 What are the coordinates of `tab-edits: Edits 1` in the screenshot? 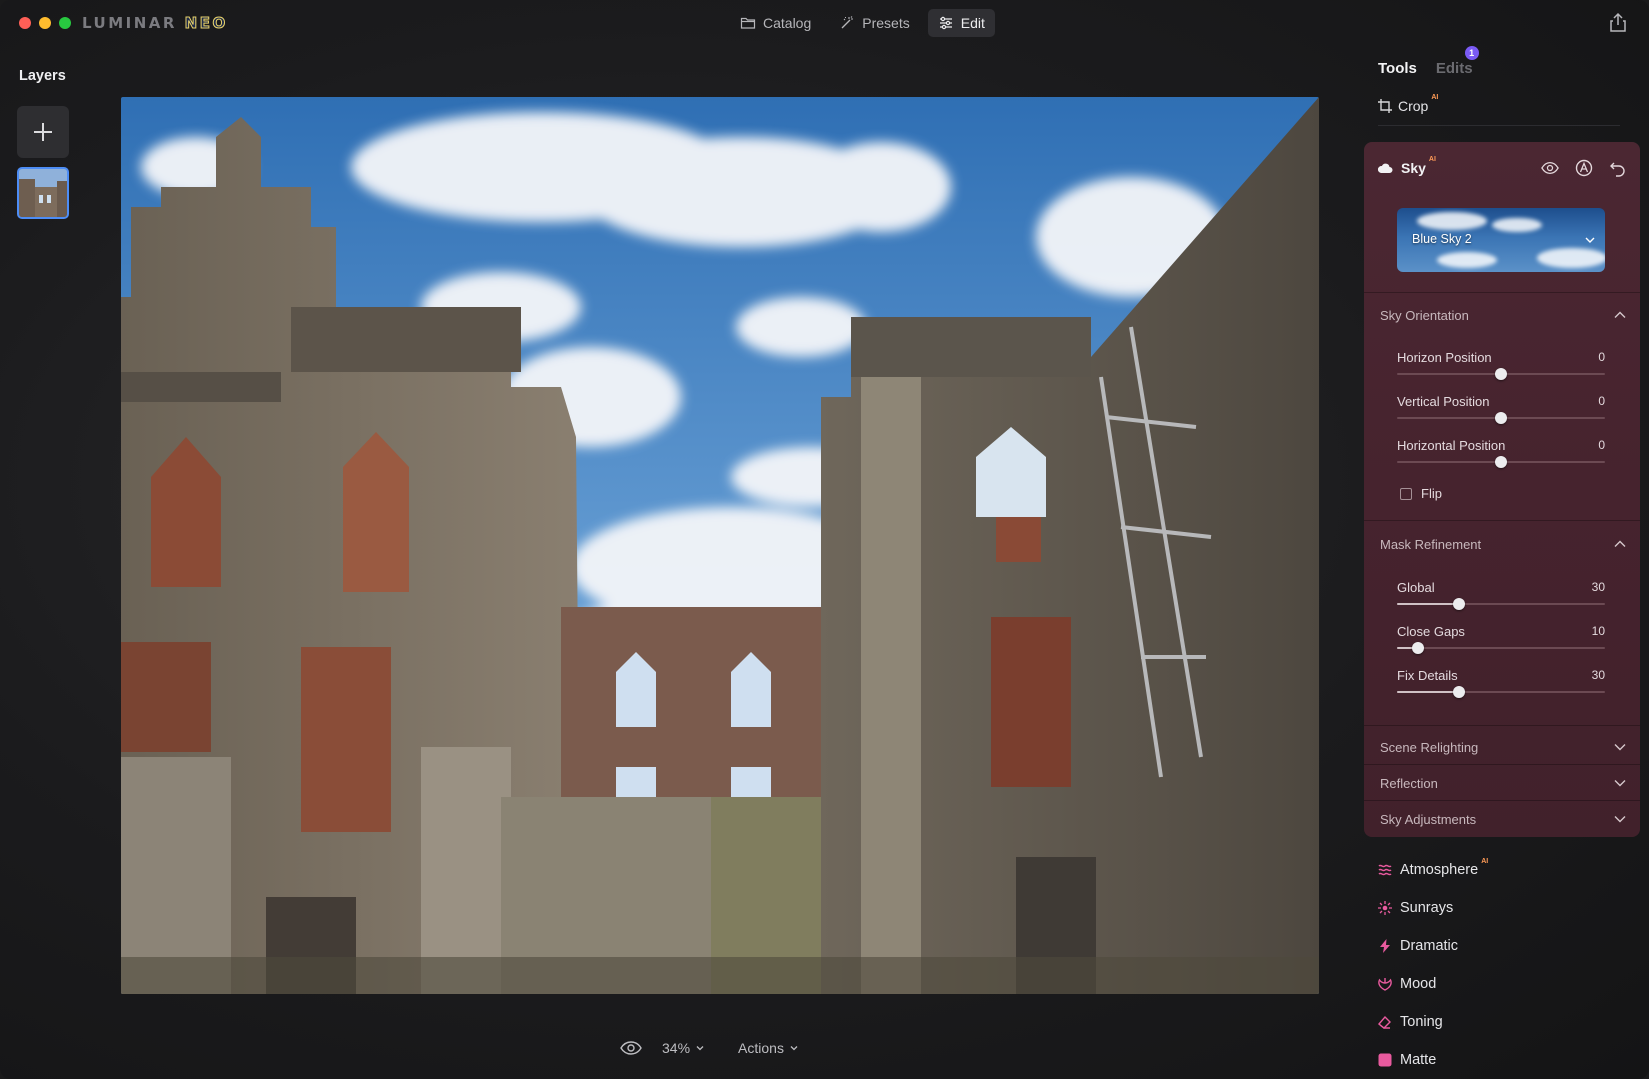 It's located at (1457, 61).